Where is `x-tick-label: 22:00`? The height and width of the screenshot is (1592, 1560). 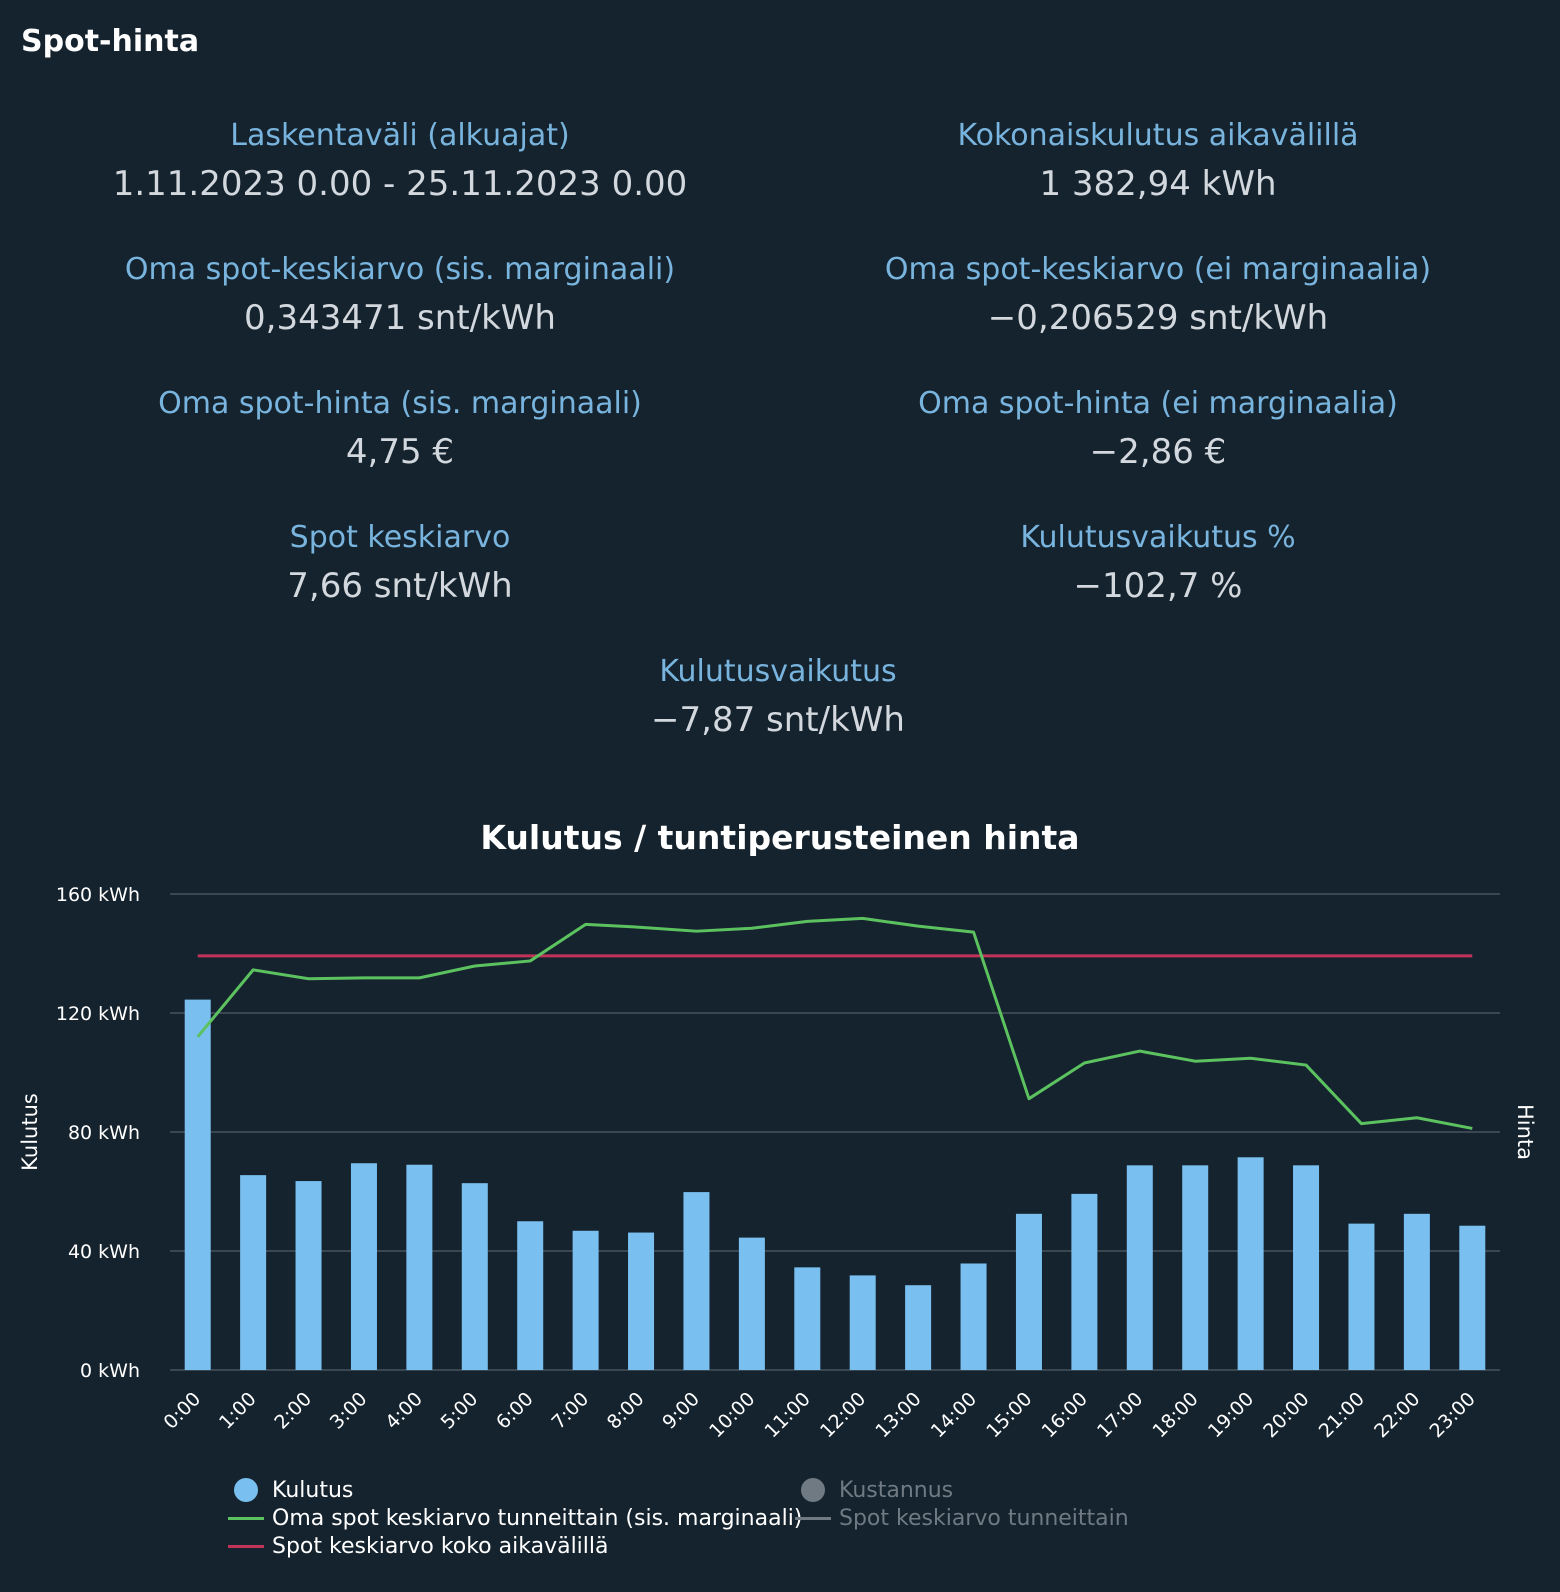 x-tick-label: 22:00 is located at coordinates (1397, 1415).